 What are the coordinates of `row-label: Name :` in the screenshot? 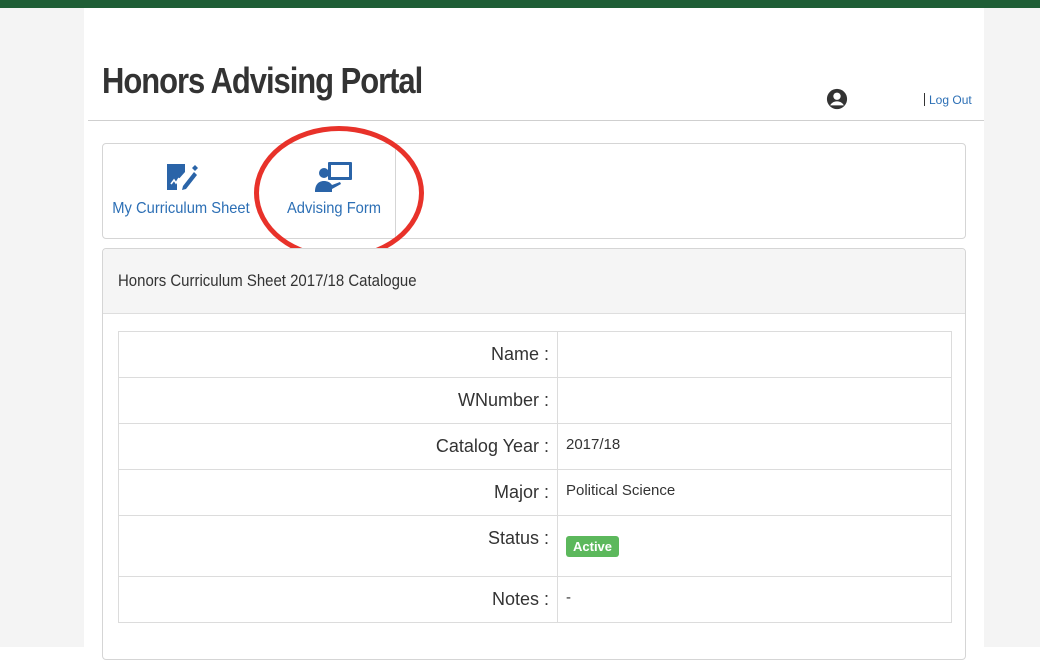 It's located at (338, 354).